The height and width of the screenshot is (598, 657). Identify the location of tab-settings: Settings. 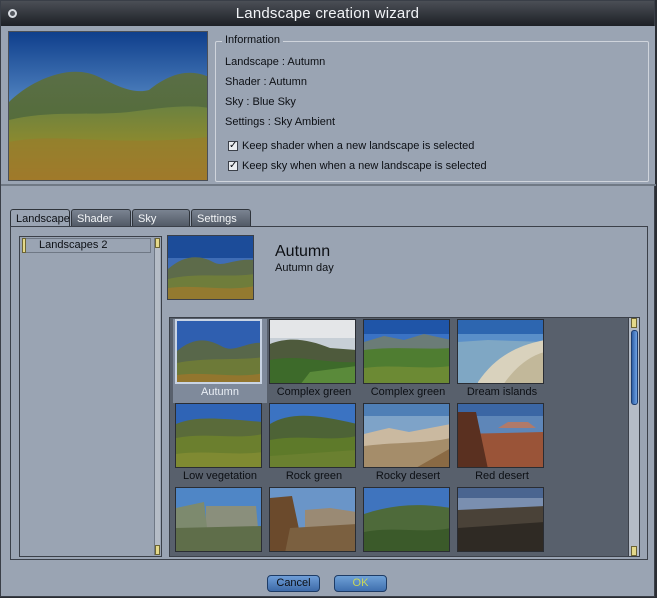
(221, 218).